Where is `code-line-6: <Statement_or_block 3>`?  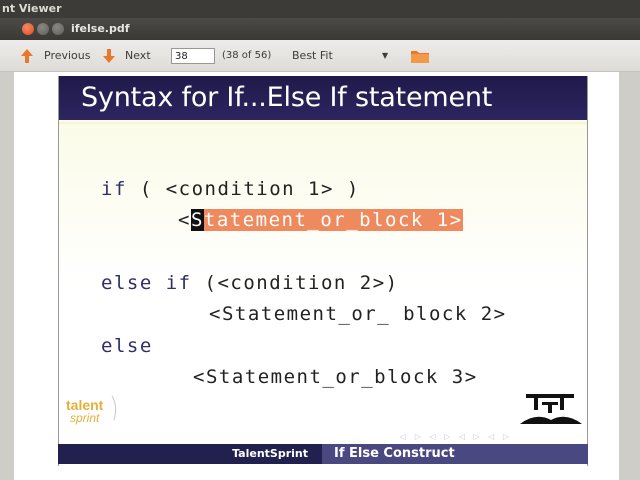 code-line-6: <Statement_or_block 3> is located at coordinates (335, 377).